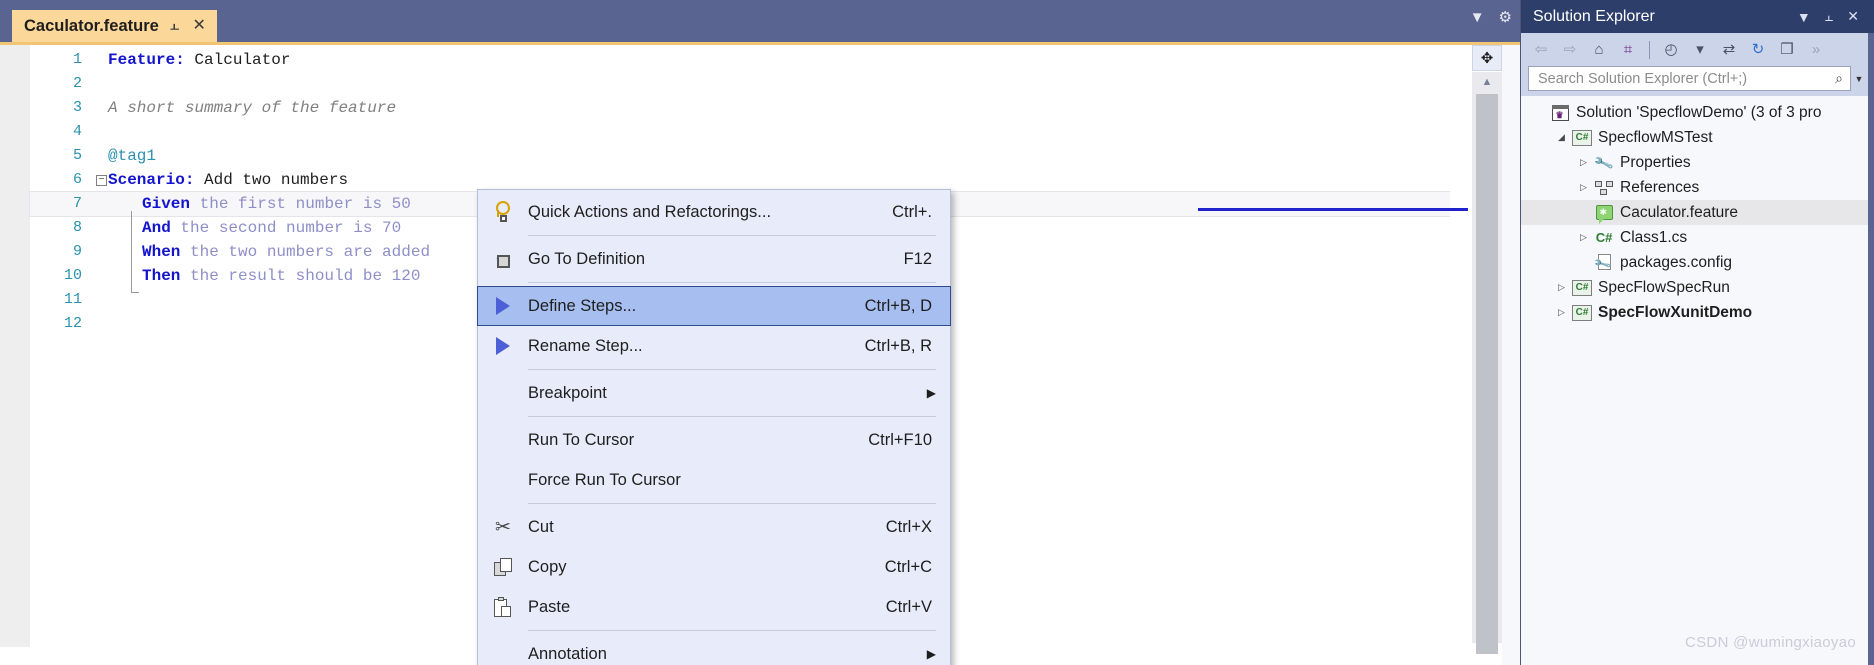 The image size is (1874, 665). I want to click on code-token: When, so click(161, 252).